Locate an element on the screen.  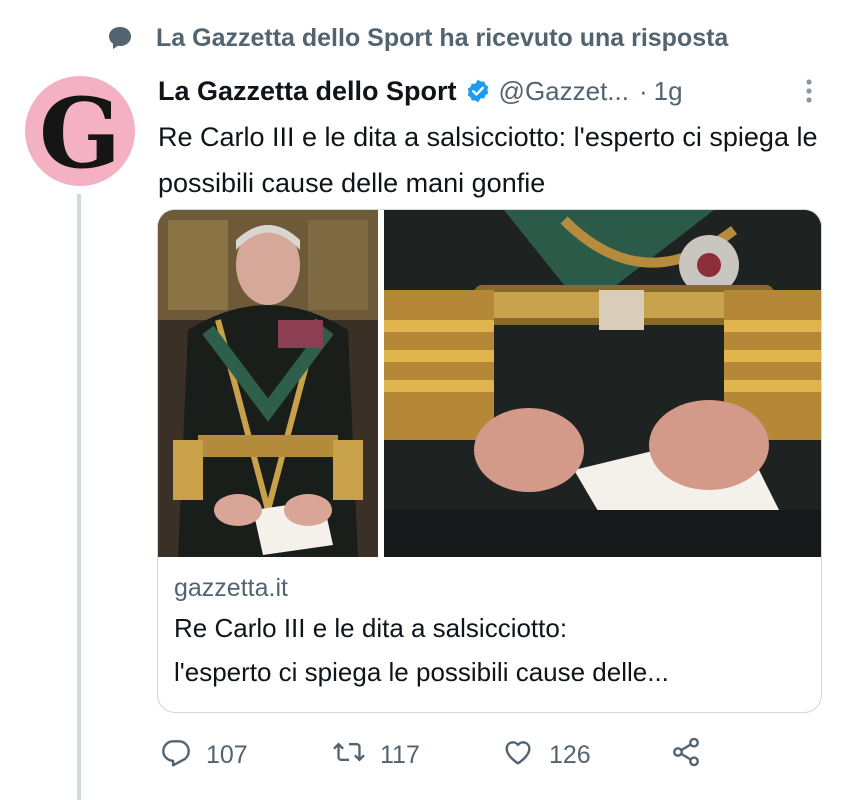
heart-icon is located at coordinates (518, 755).